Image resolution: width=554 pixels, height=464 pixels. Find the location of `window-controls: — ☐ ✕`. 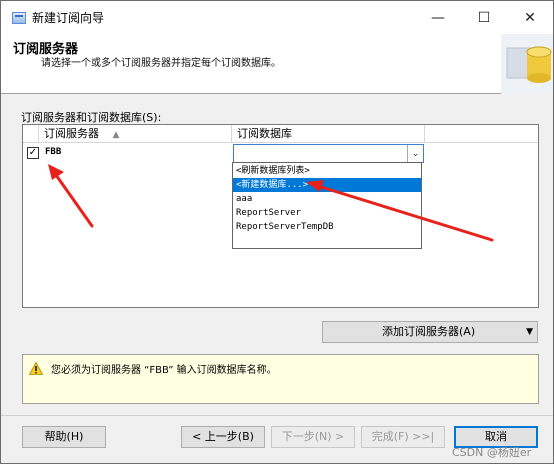

window-controls: — ☐ ✕ is located at coordinates (484, 17).